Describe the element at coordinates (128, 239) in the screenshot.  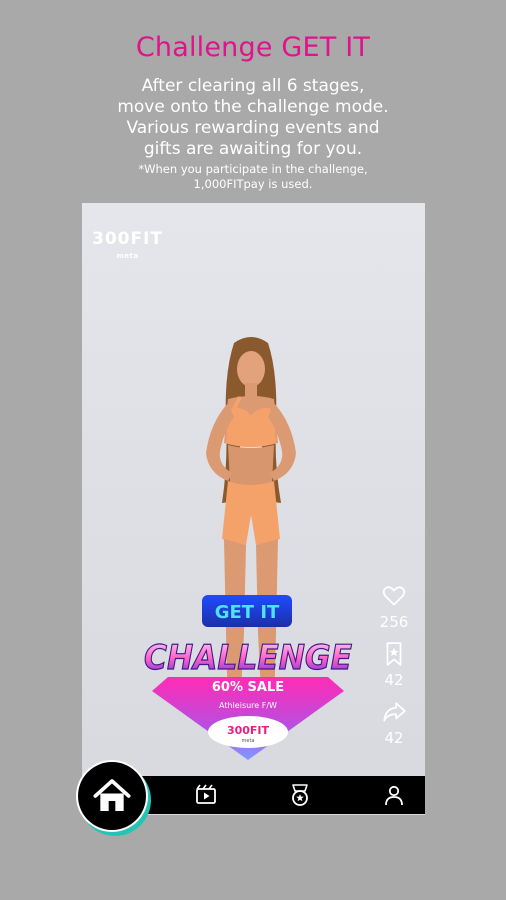
I see `brand-logo-text: 300FIT` at that location.